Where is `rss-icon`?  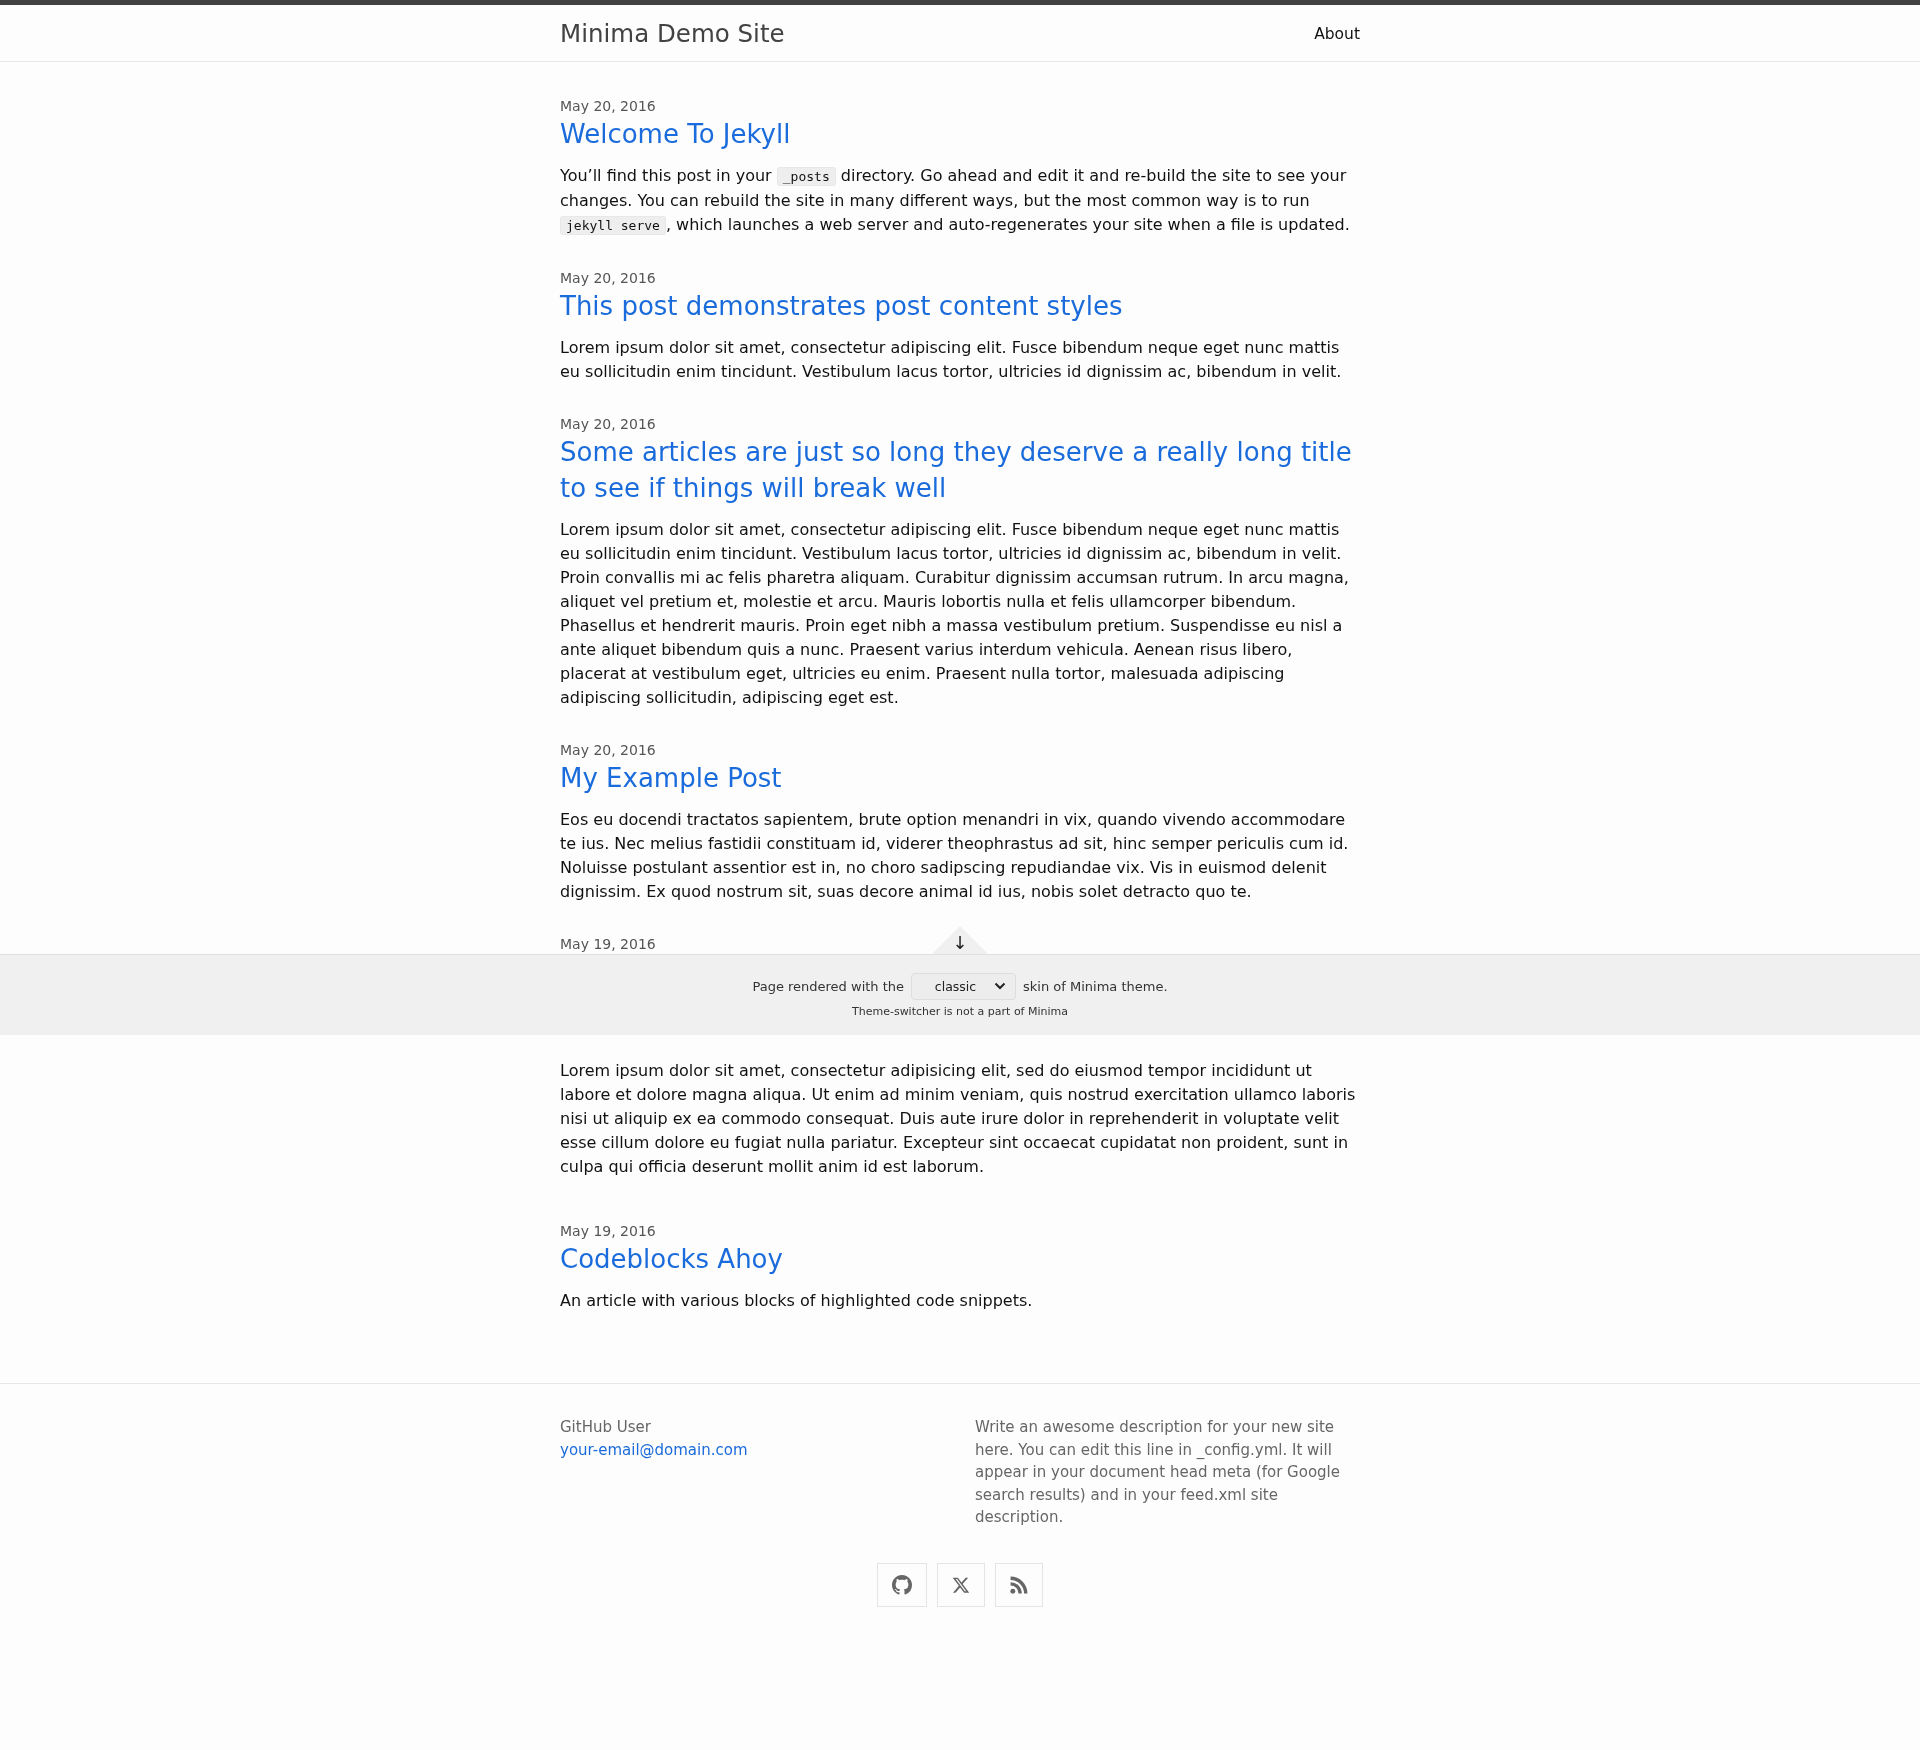
rss-icon is located at coordinates (1019, 1584).